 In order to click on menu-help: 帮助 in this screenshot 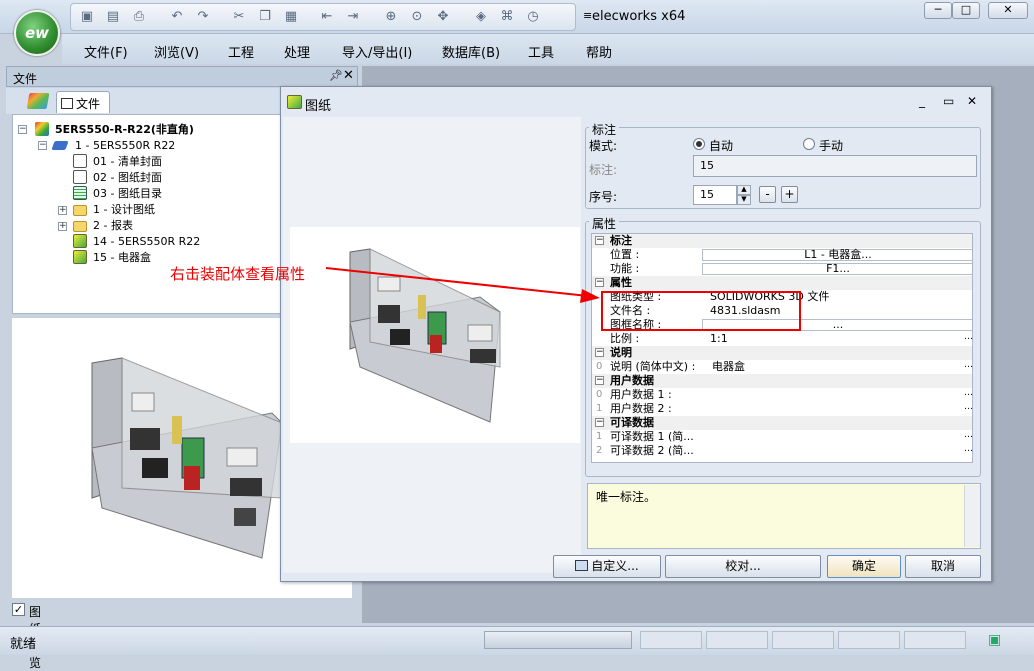, I will do `click(599, 51)`.